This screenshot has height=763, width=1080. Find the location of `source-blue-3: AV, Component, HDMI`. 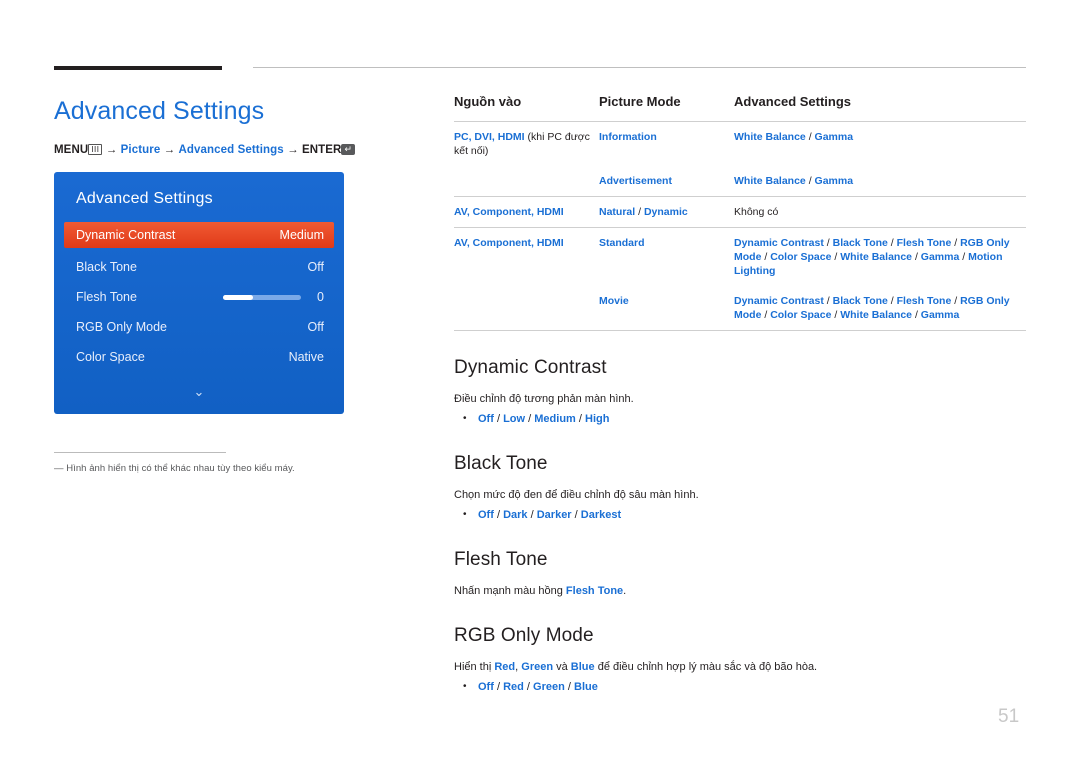

source-blue-3: AV, Component, HDMI is located at coordinates (509, 212).